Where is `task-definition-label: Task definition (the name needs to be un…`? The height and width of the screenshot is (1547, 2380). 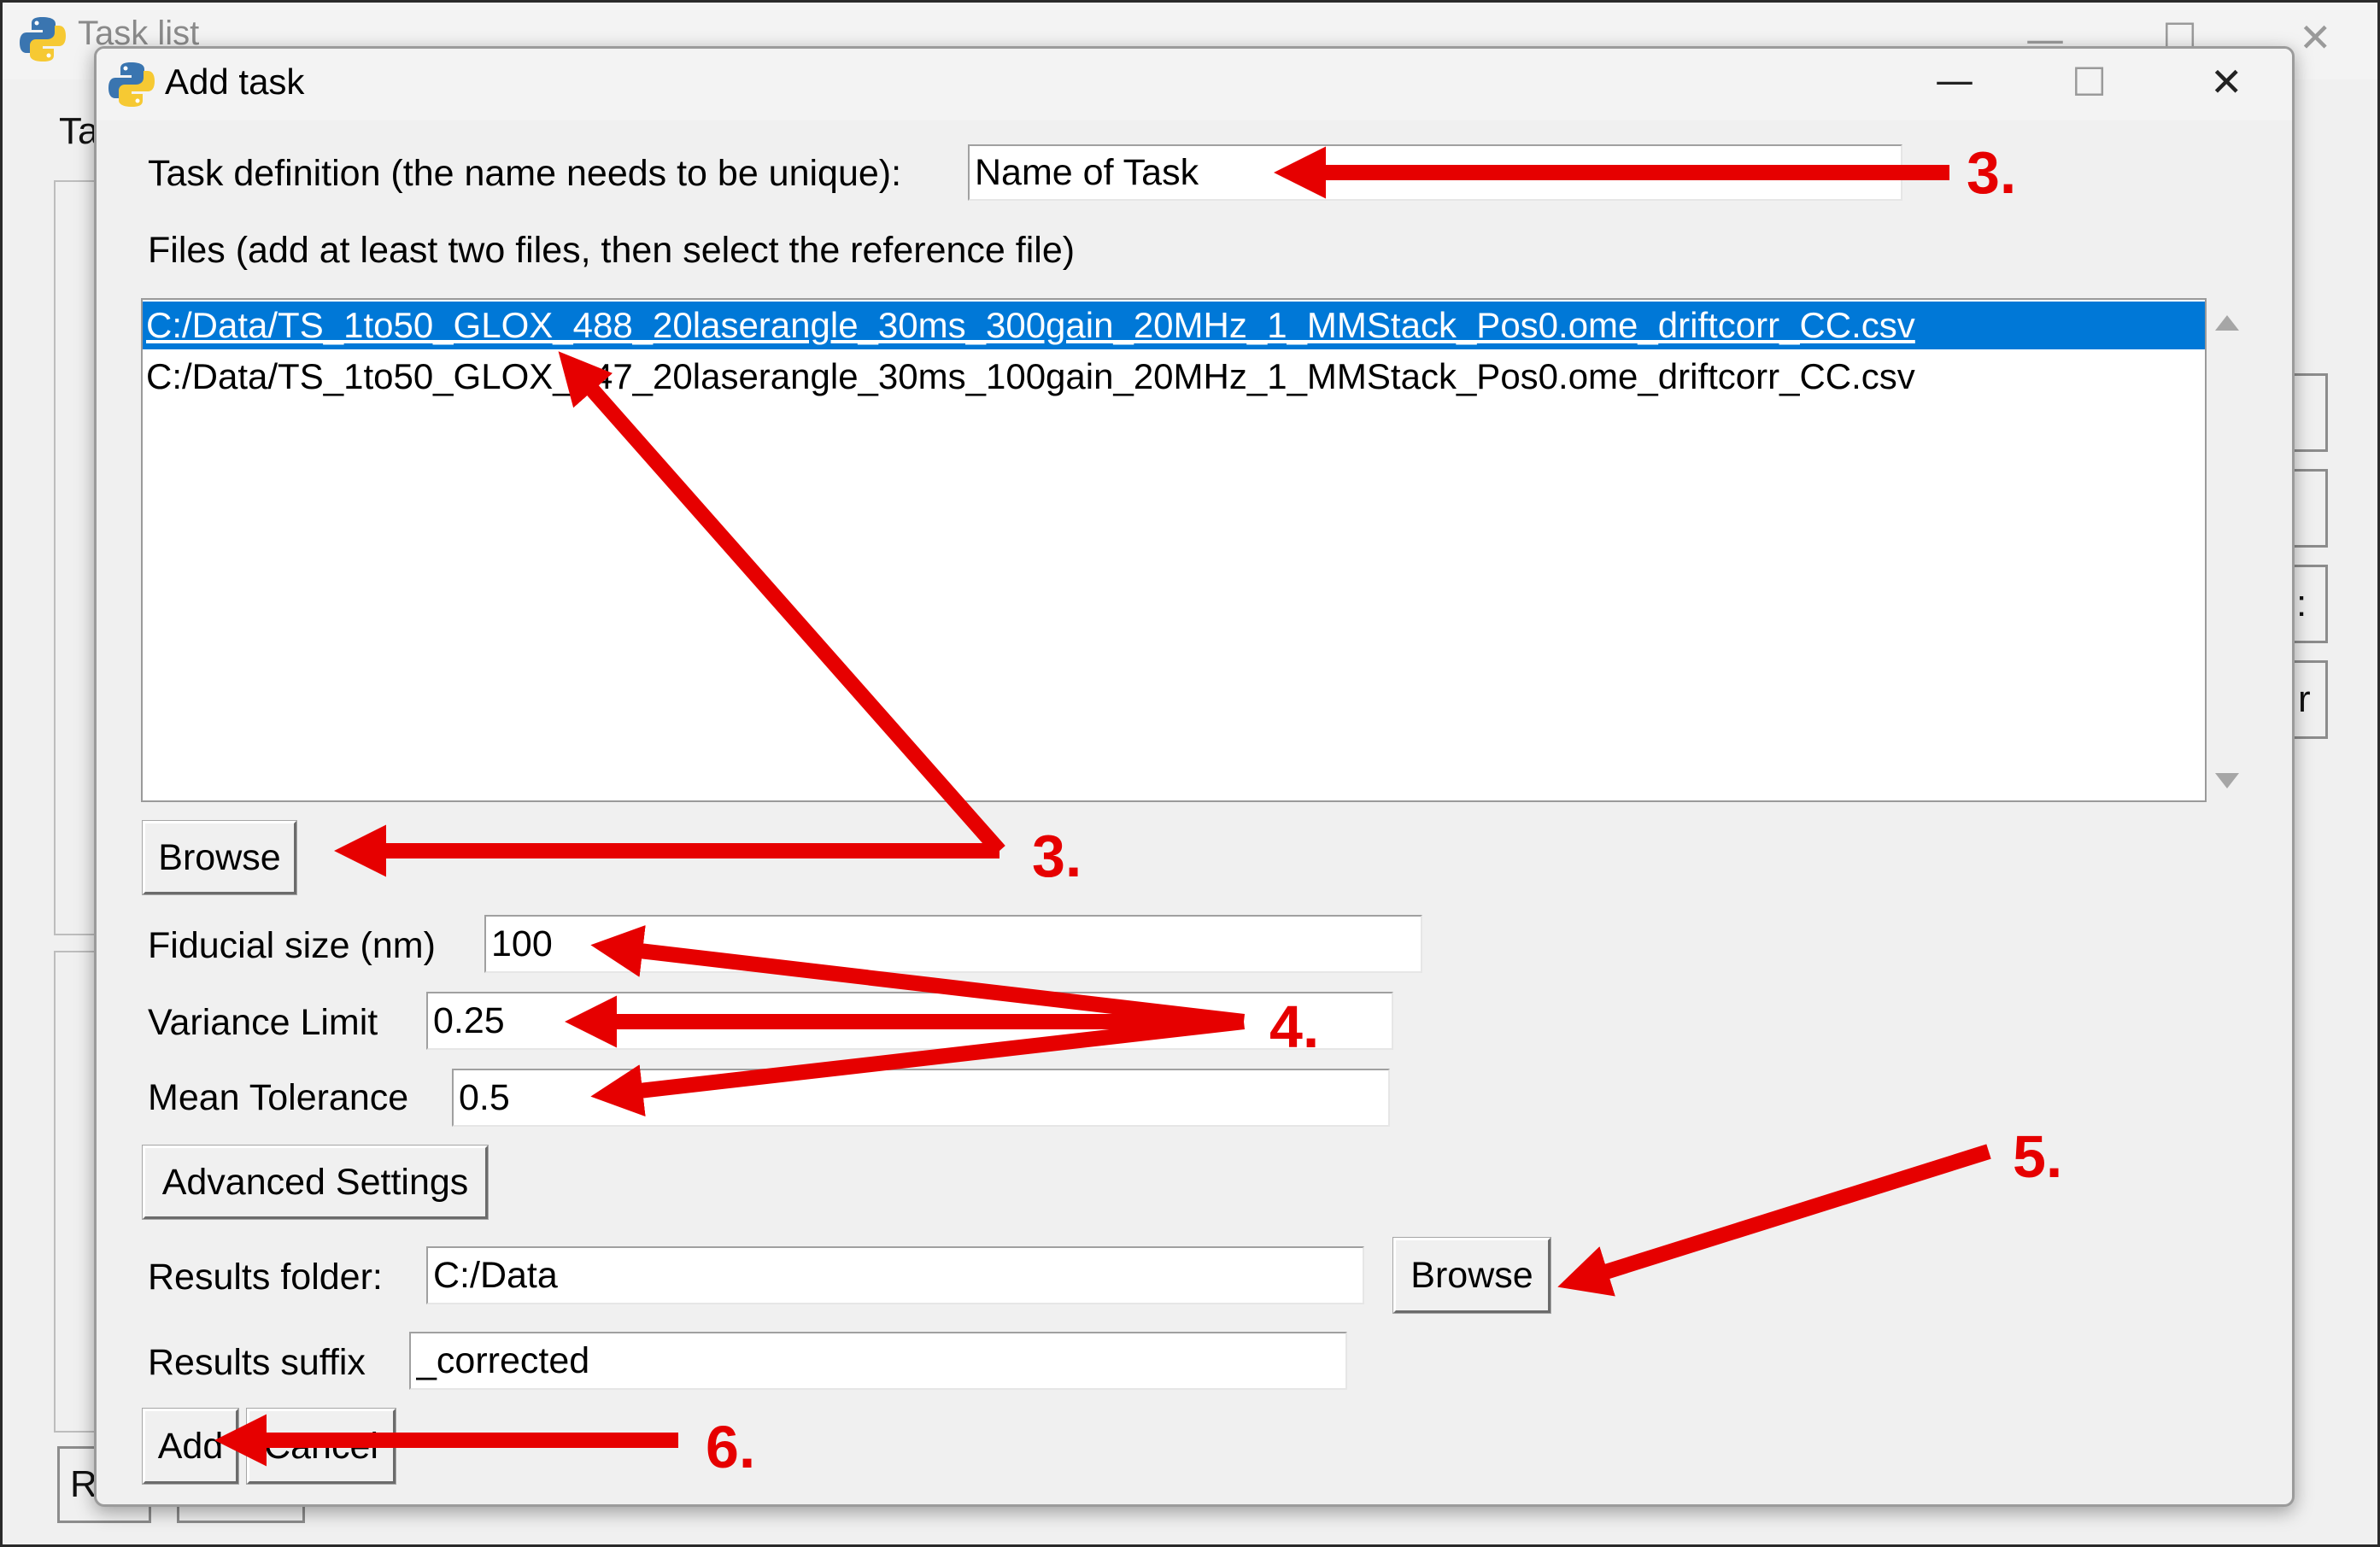
task-definition-label: Task definition (the name needs to be un… is located at coordinates (525, 173).